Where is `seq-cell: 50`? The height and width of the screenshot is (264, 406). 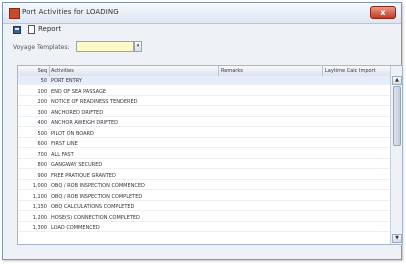 seq-cell: 50 is located at coordinates (43, 81).